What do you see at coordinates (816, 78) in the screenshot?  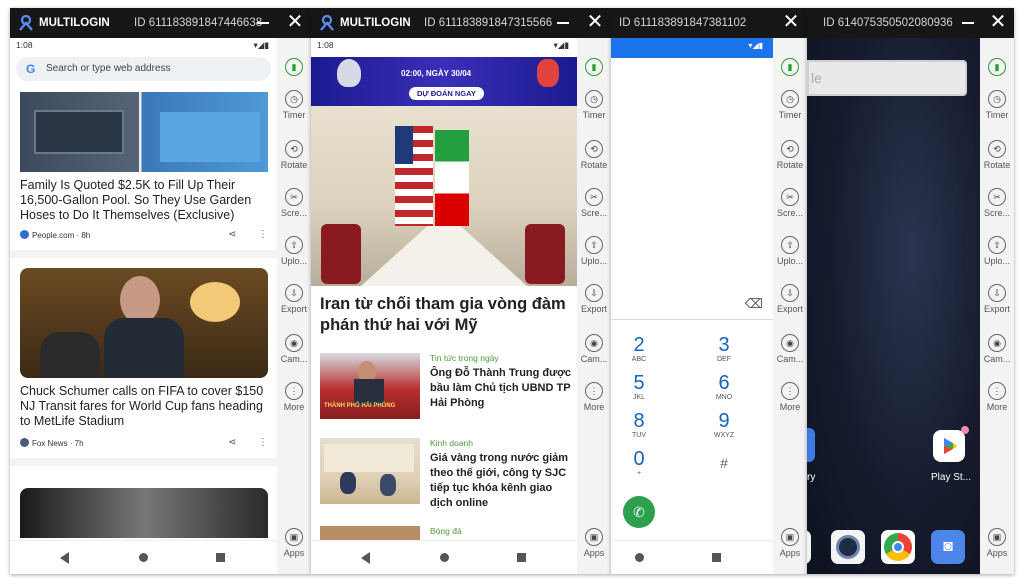 I see `search-widget-text: le` at bounding box center [816, 78].